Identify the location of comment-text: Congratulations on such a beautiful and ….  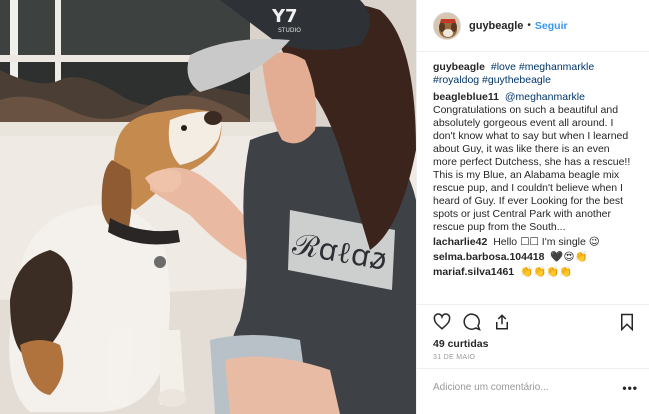
(532, 168).